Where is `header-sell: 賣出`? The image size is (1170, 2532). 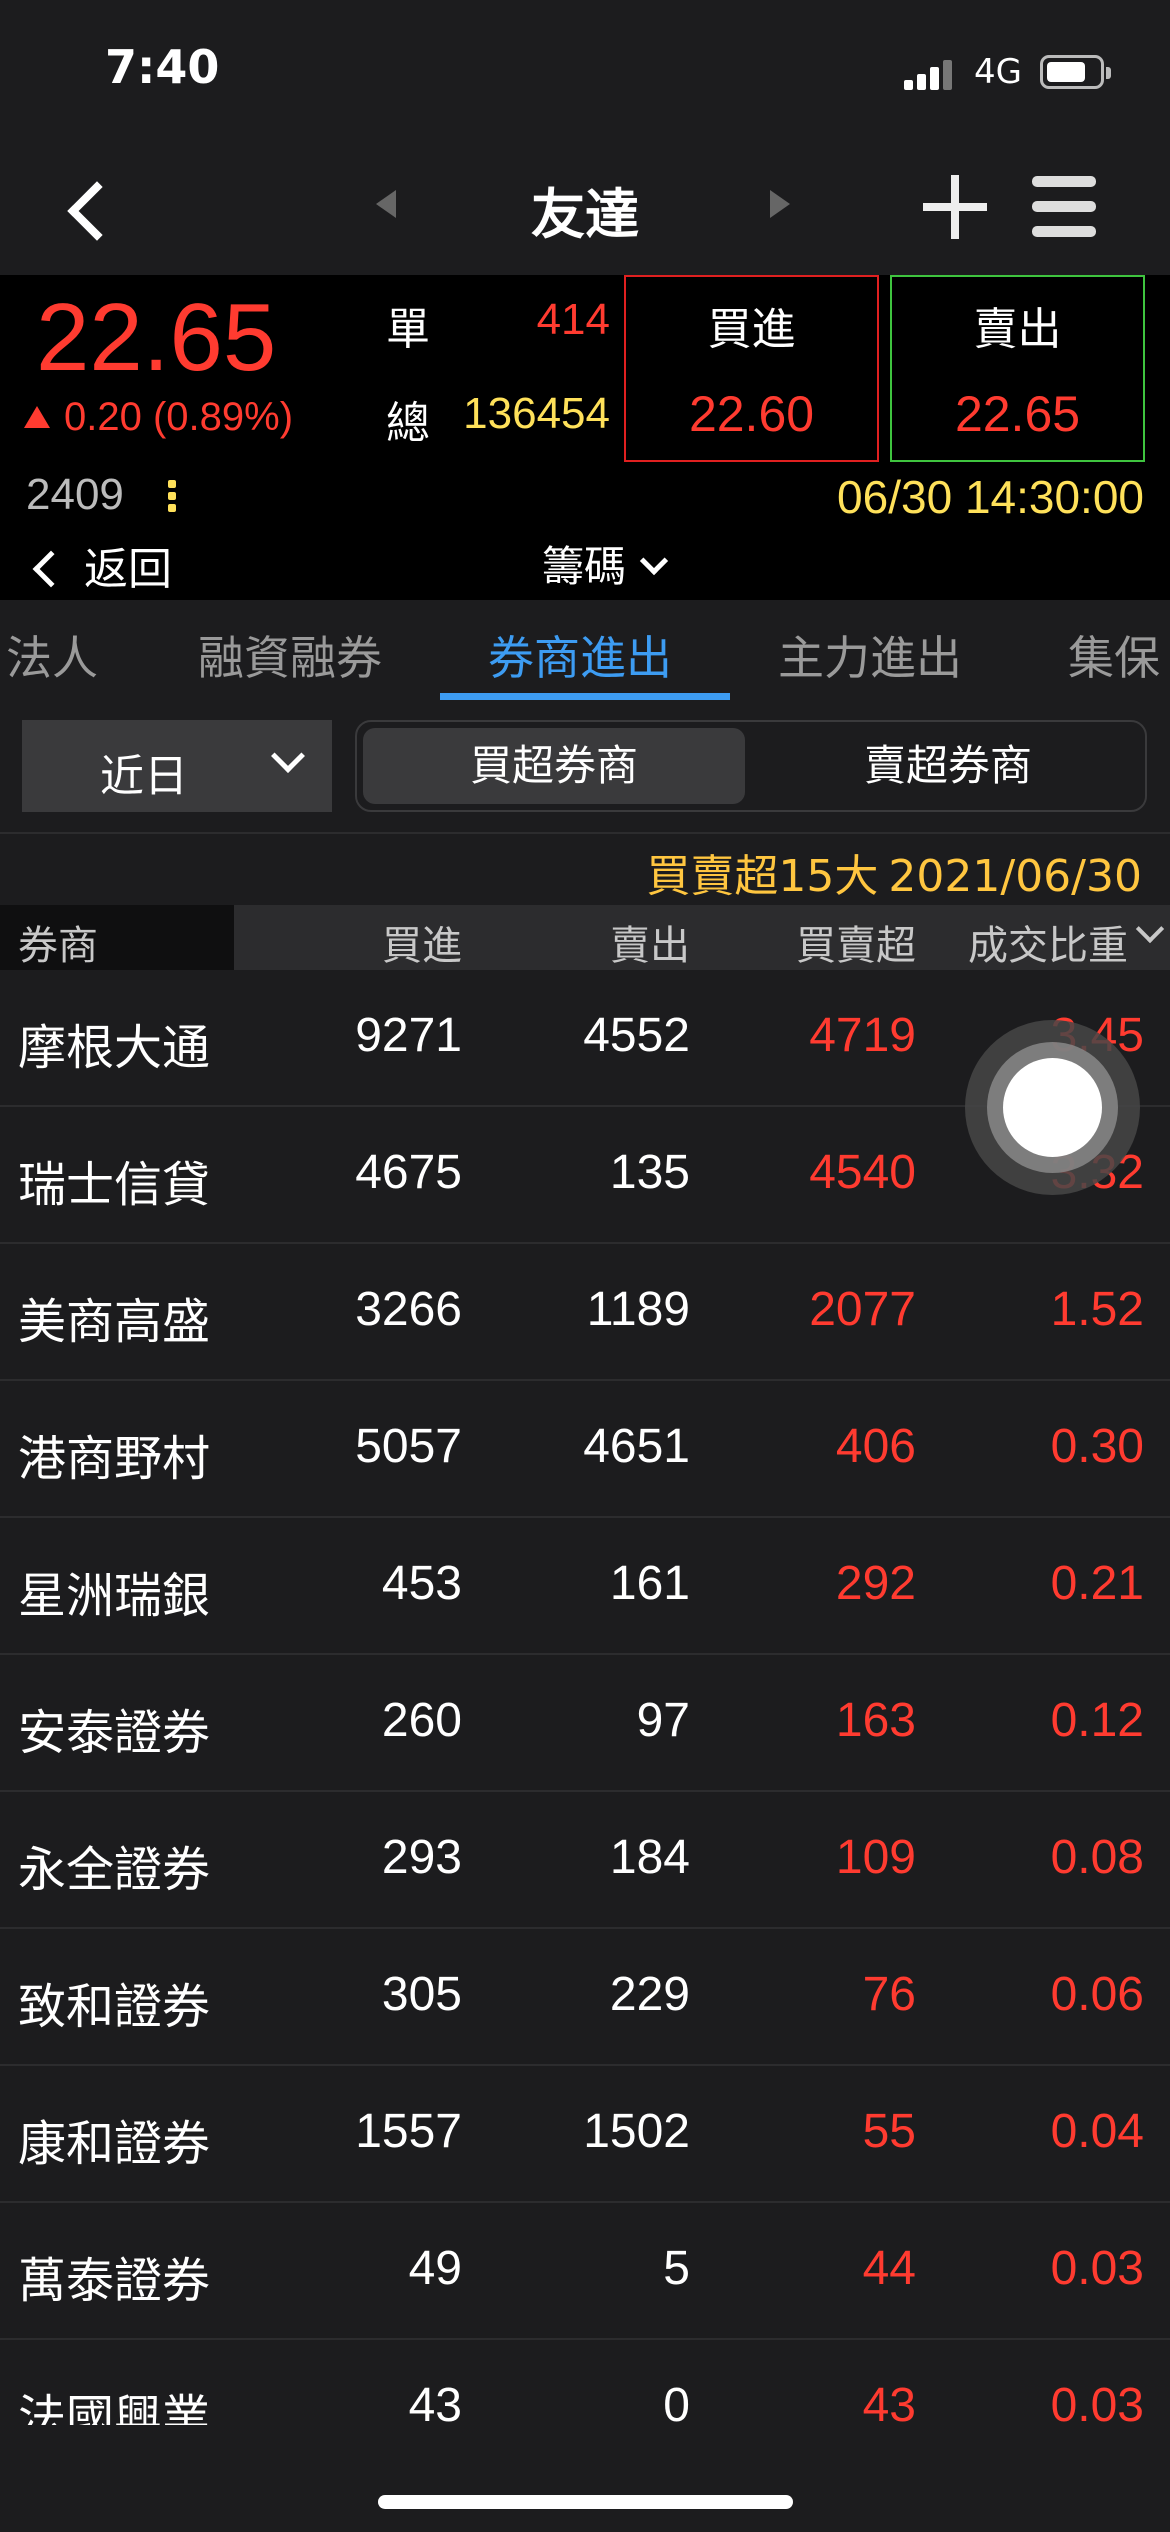
header-sell: 賣出 is located at coordinates (650, 942).